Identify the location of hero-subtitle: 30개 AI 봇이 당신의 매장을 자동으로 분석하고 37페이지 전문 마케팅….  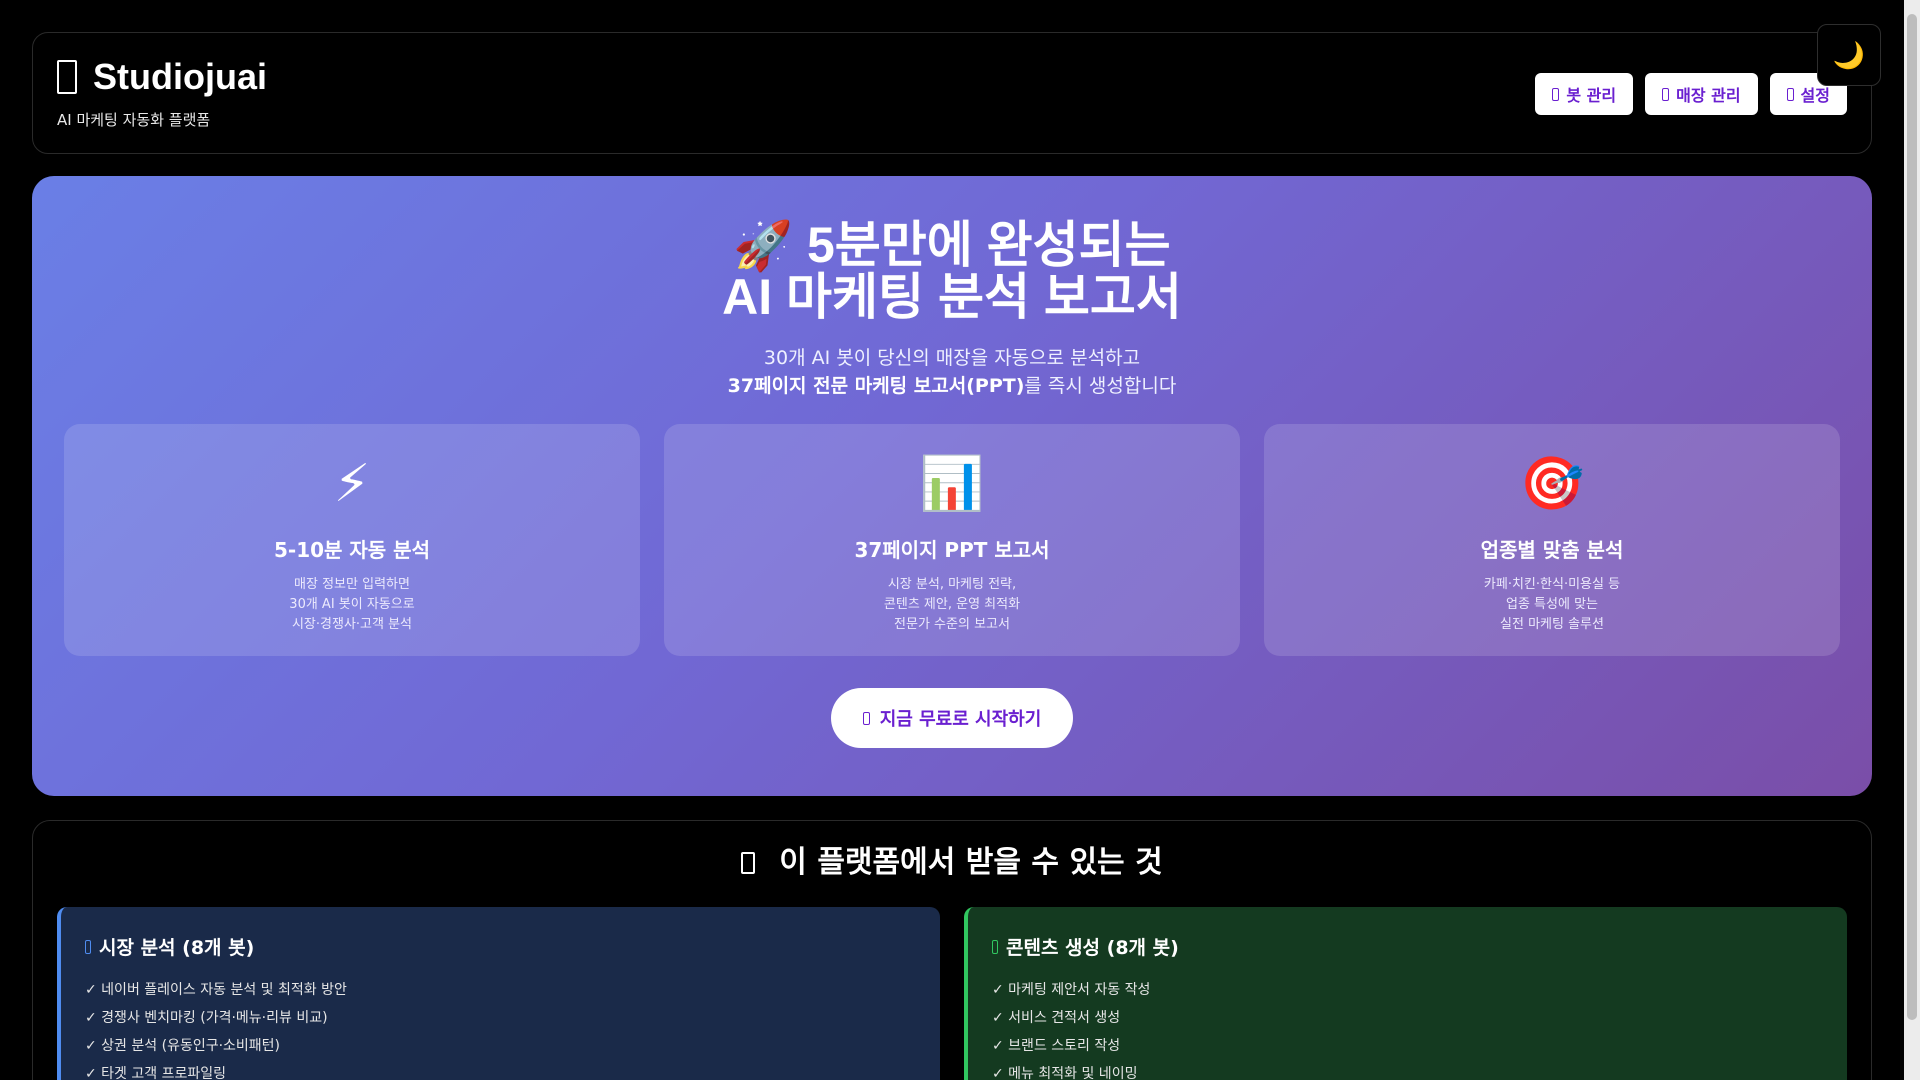
(952, 372).